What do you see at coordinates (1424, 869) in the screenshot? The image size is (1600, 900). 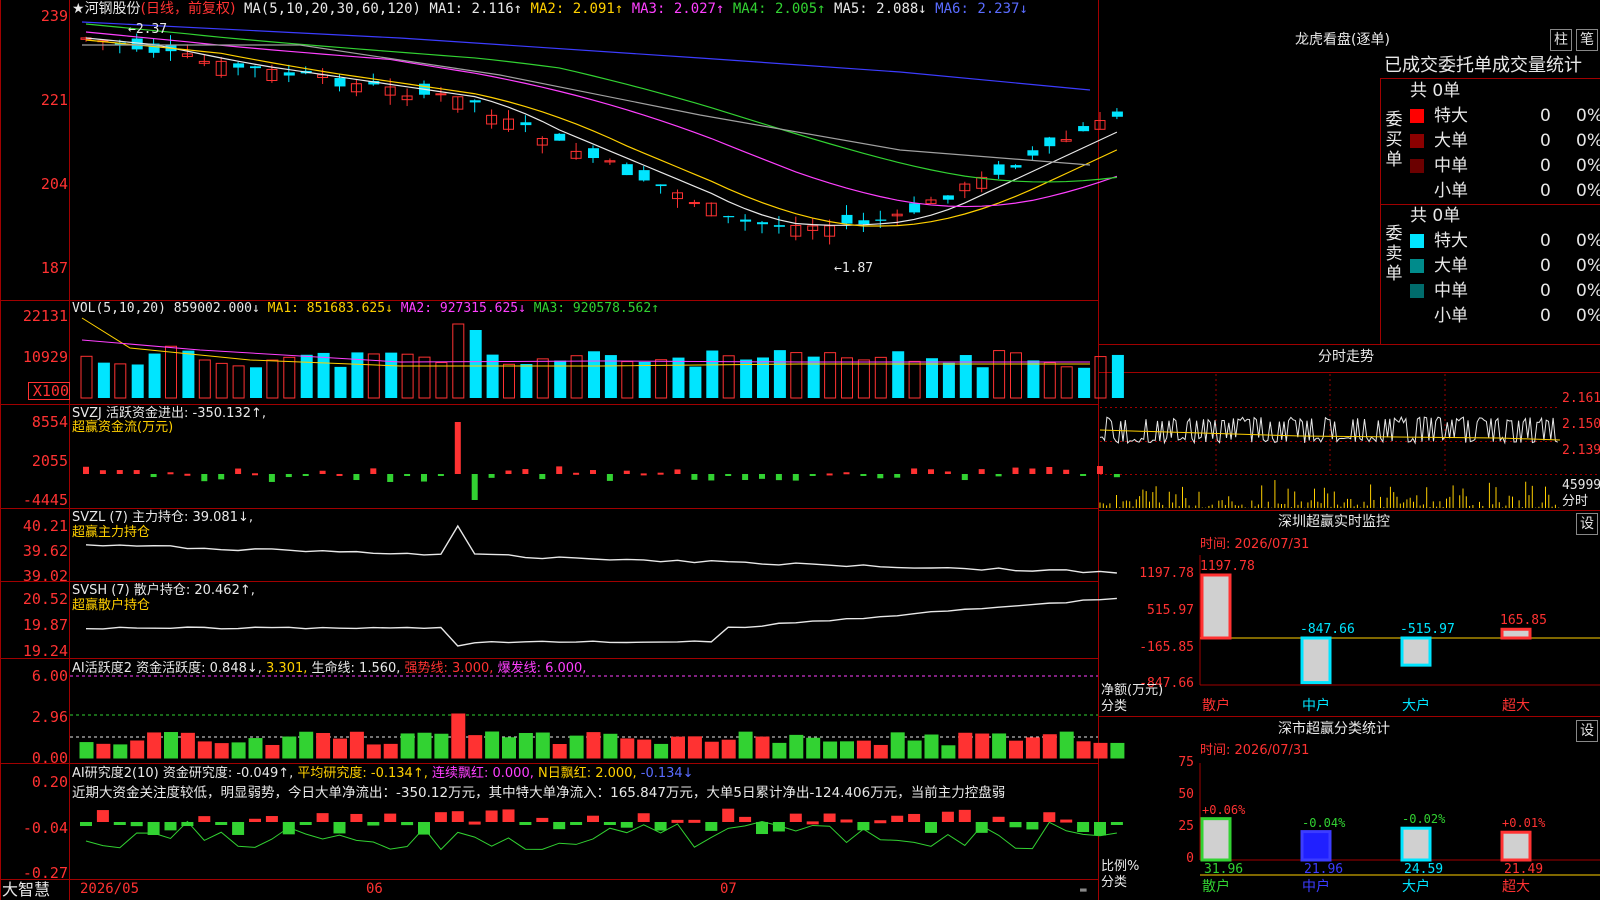 I see `classify-bar-value: 24.59` at bounding box center [1424, 869].